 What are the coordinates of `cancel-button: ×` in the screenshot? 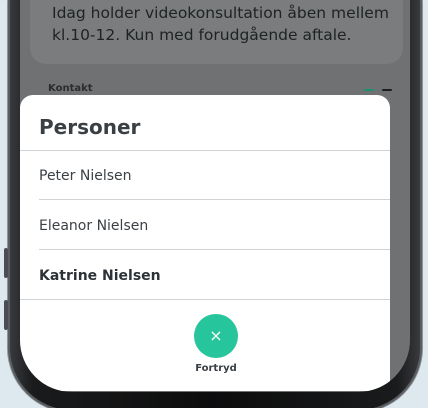 It's located at (216, 336).